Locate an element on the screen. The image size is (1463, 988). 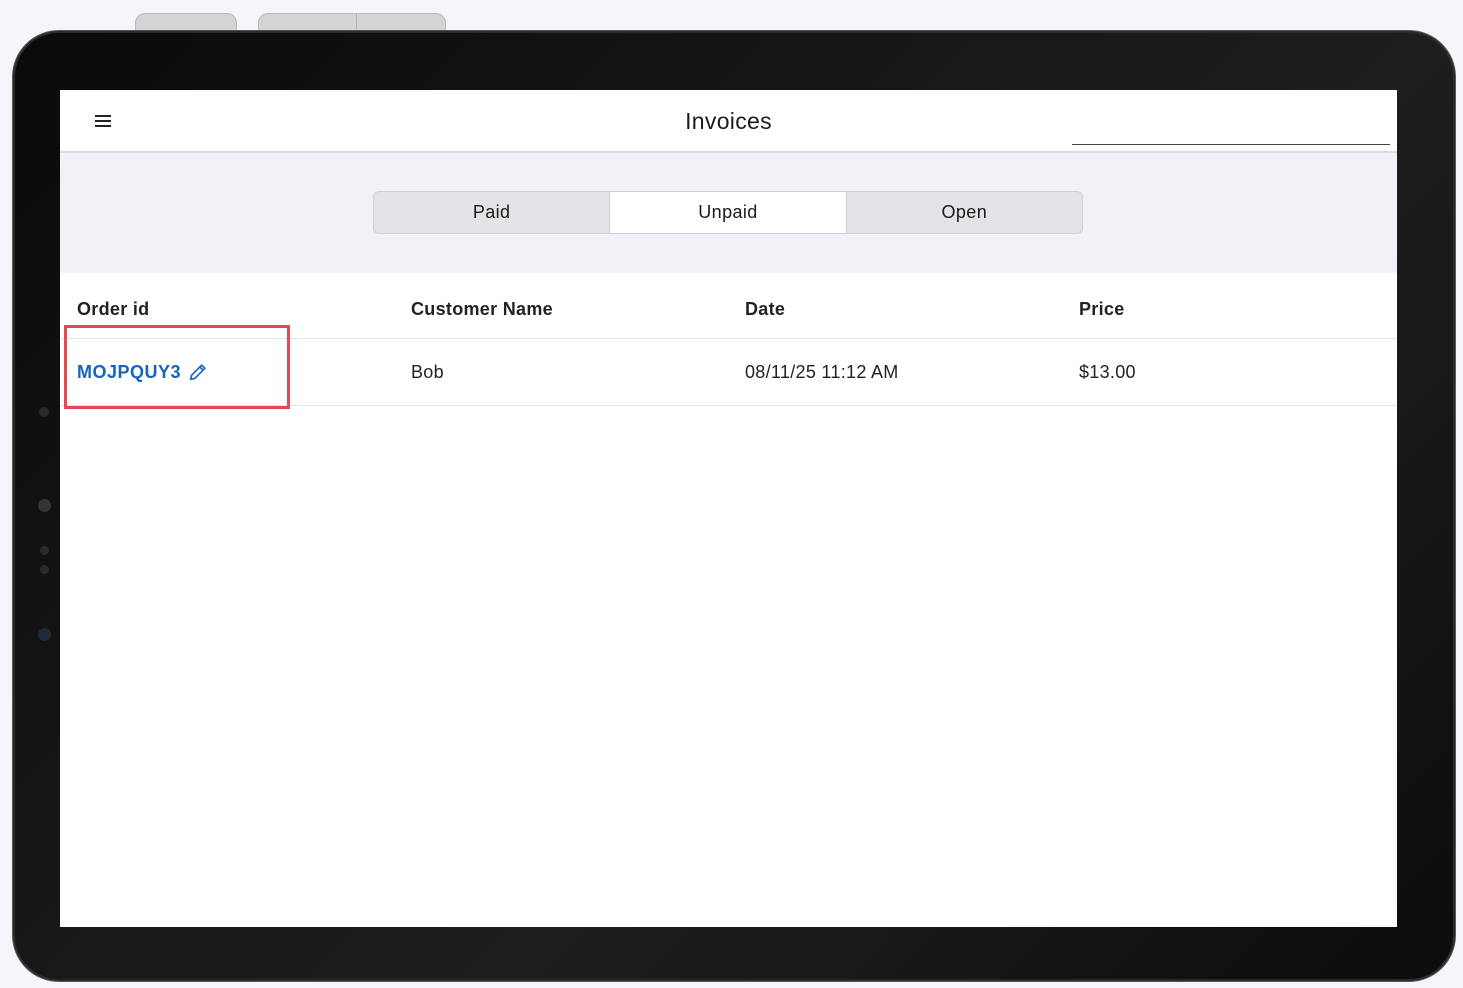
status-filter-tabs: Paid Unpaid Open is located at coordinates (728, 212).